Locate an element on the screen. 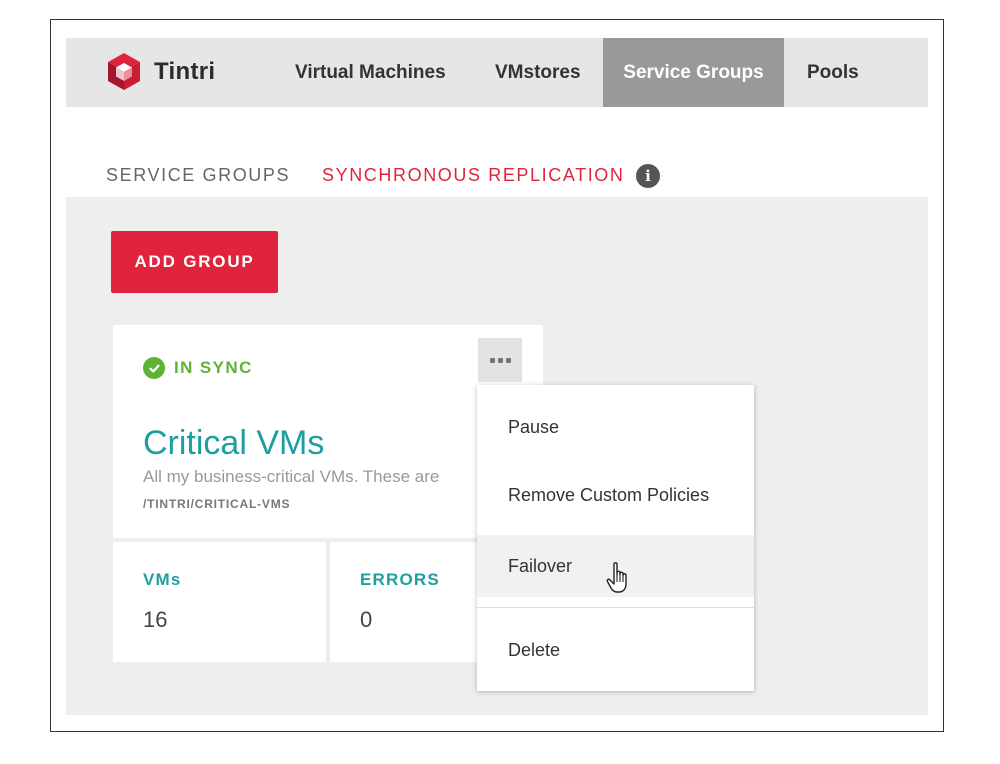 This screenshot has height=764, width=1000. check-circle-icon is located at coordinates (154, 368).